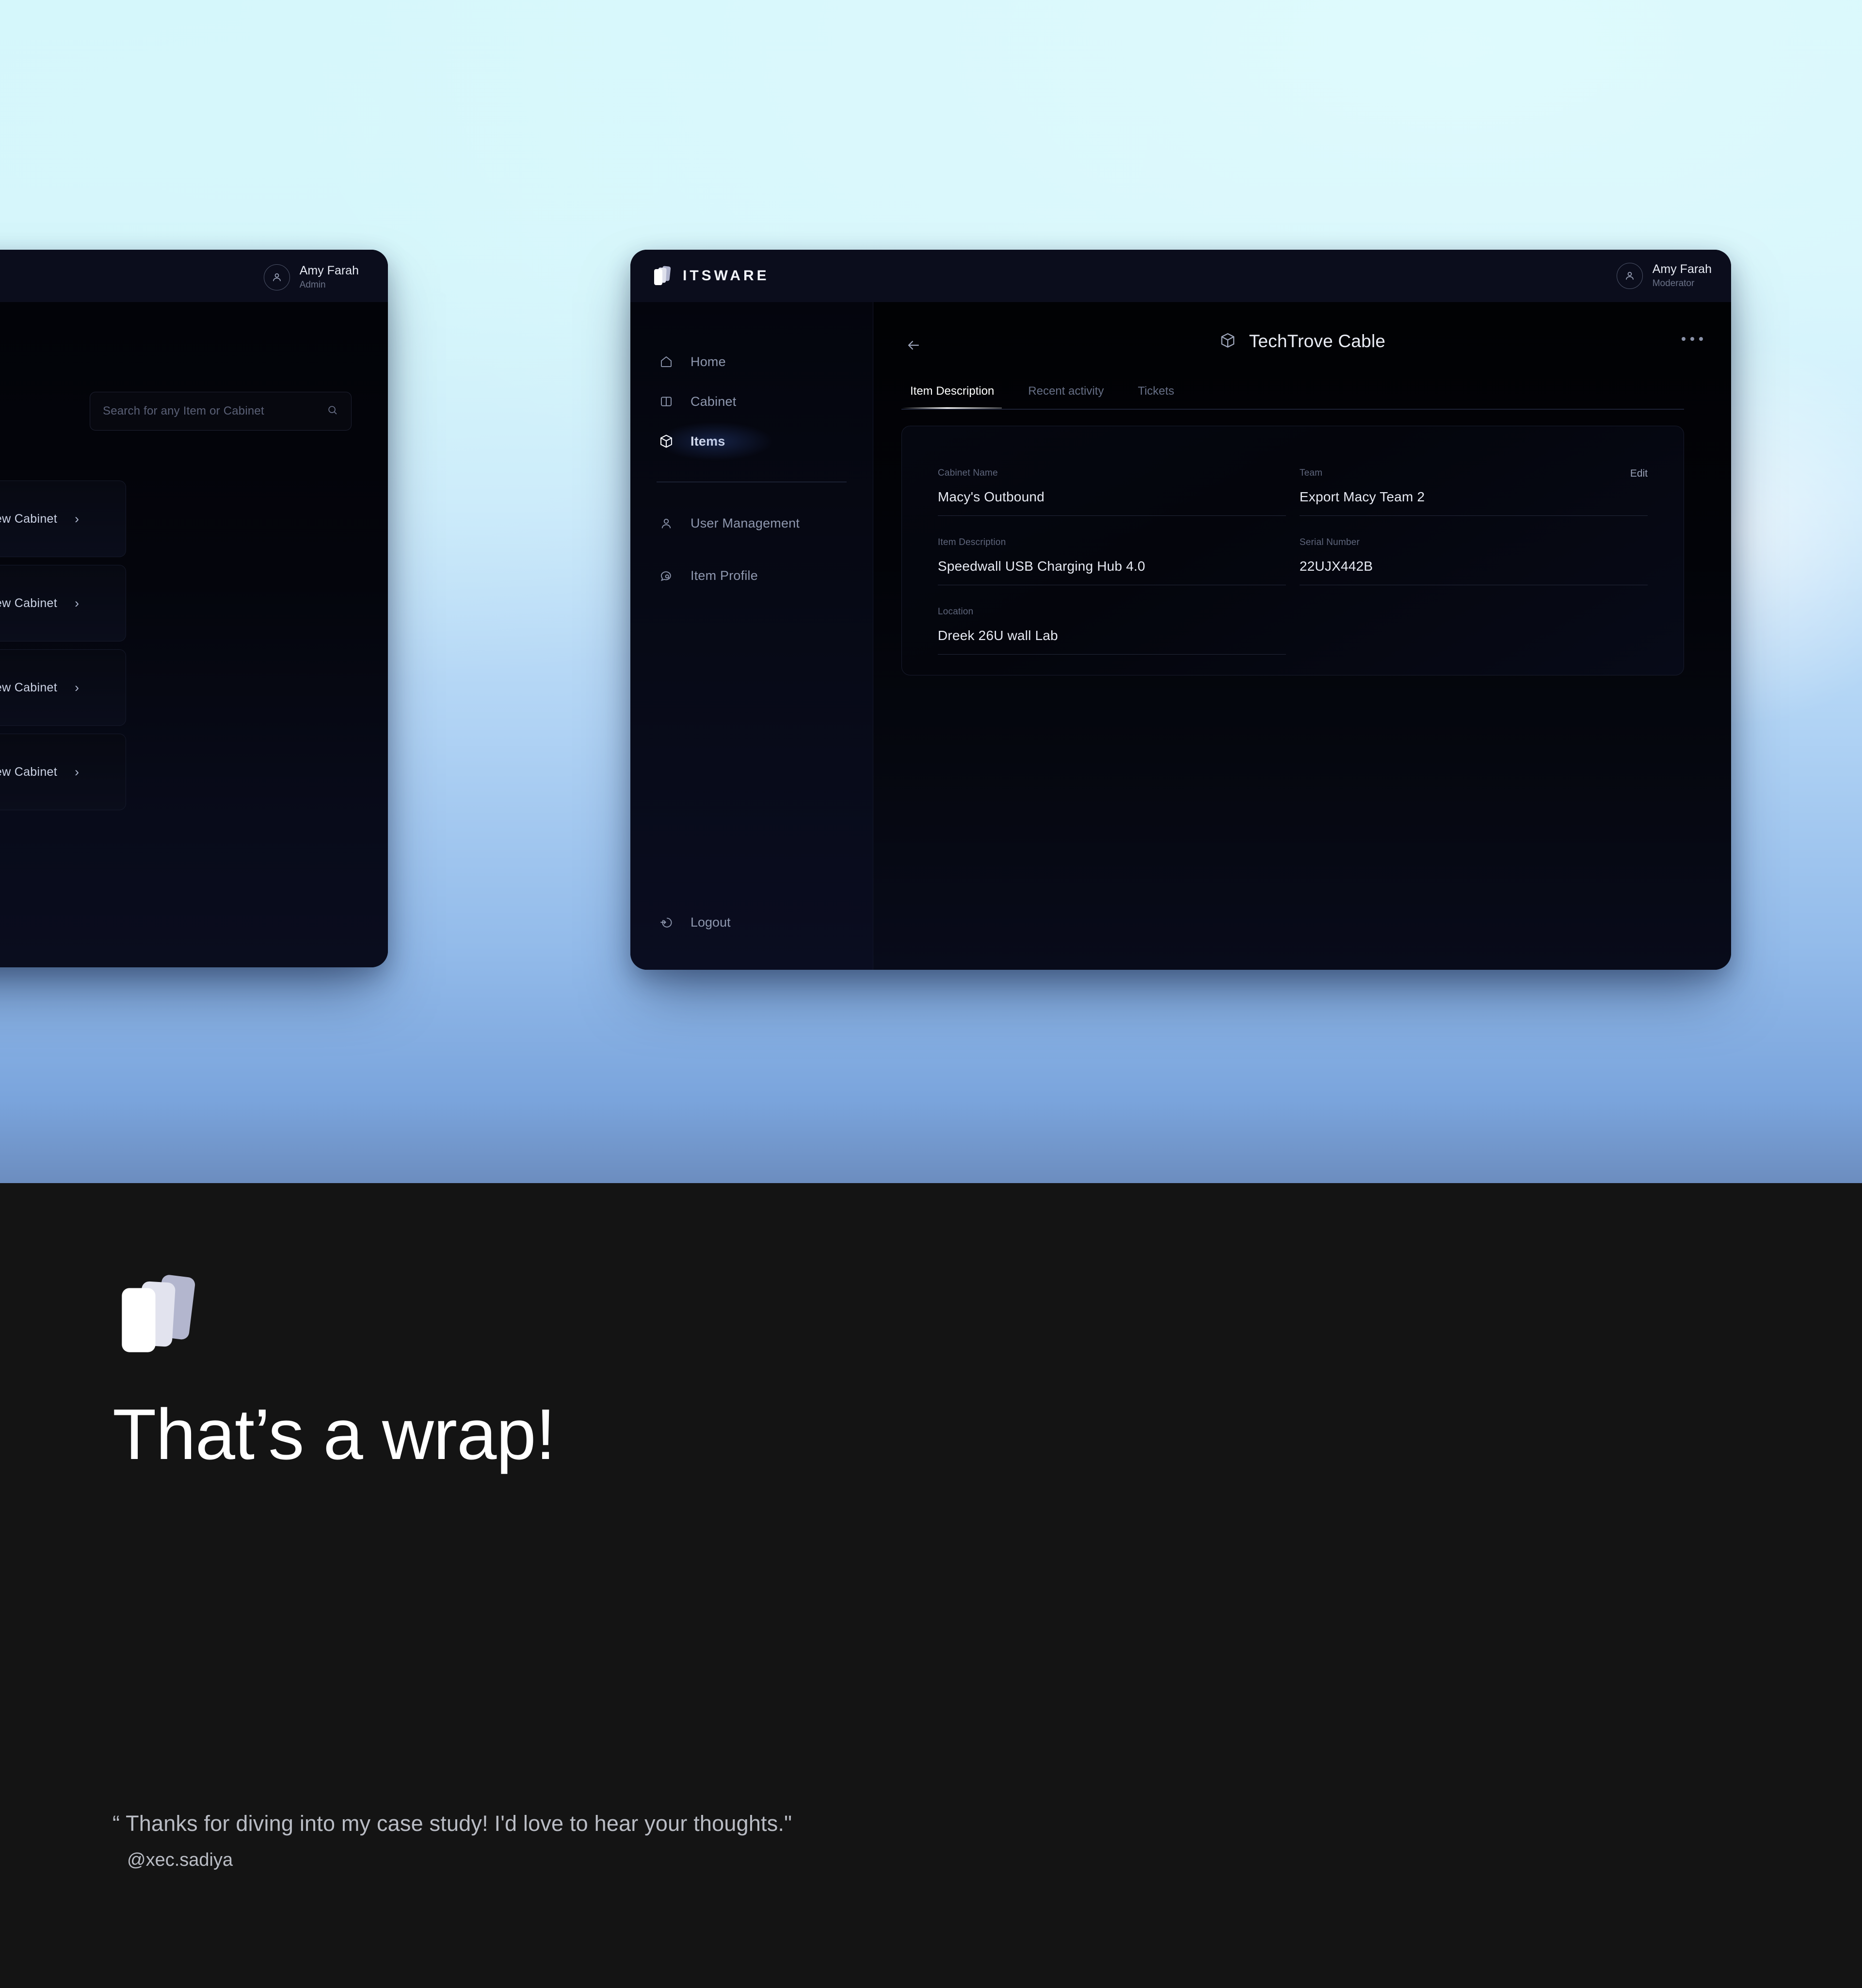 This screenshot has height=1988, width=1862. Describe the element at coordinates (194, 276) in the screenshot. I see `left-window-topbar: Amy Farah Admin` at that location.